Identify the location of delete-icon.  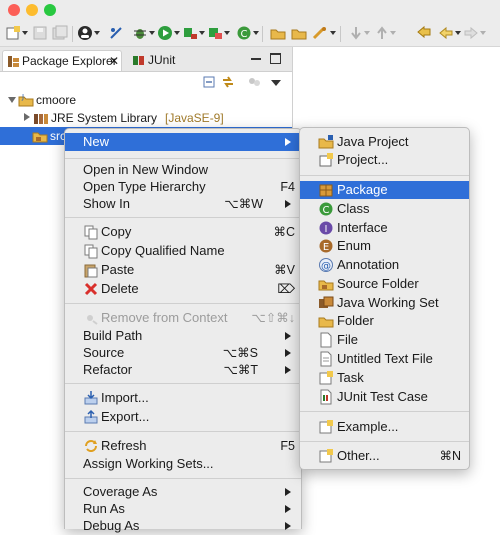
(91, 289).